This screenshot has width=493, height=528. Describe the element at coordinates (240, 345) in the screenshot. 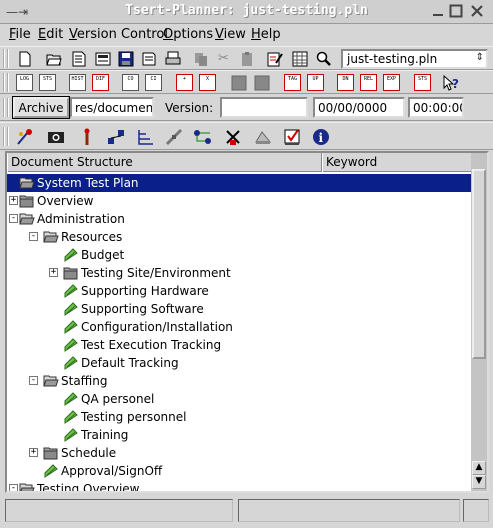

I see `tree-row: Test Execution Tracking` at that location.